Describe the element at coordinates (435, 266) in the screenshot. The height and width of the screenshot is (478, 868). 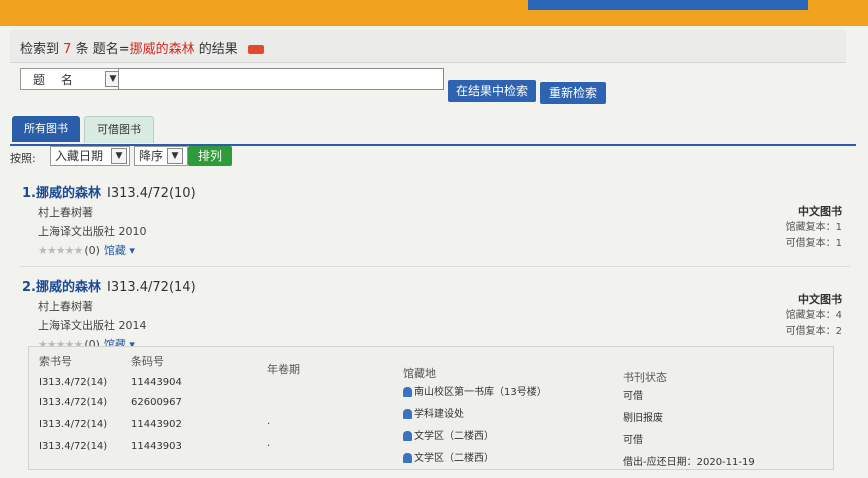
I see `divider` at that location.